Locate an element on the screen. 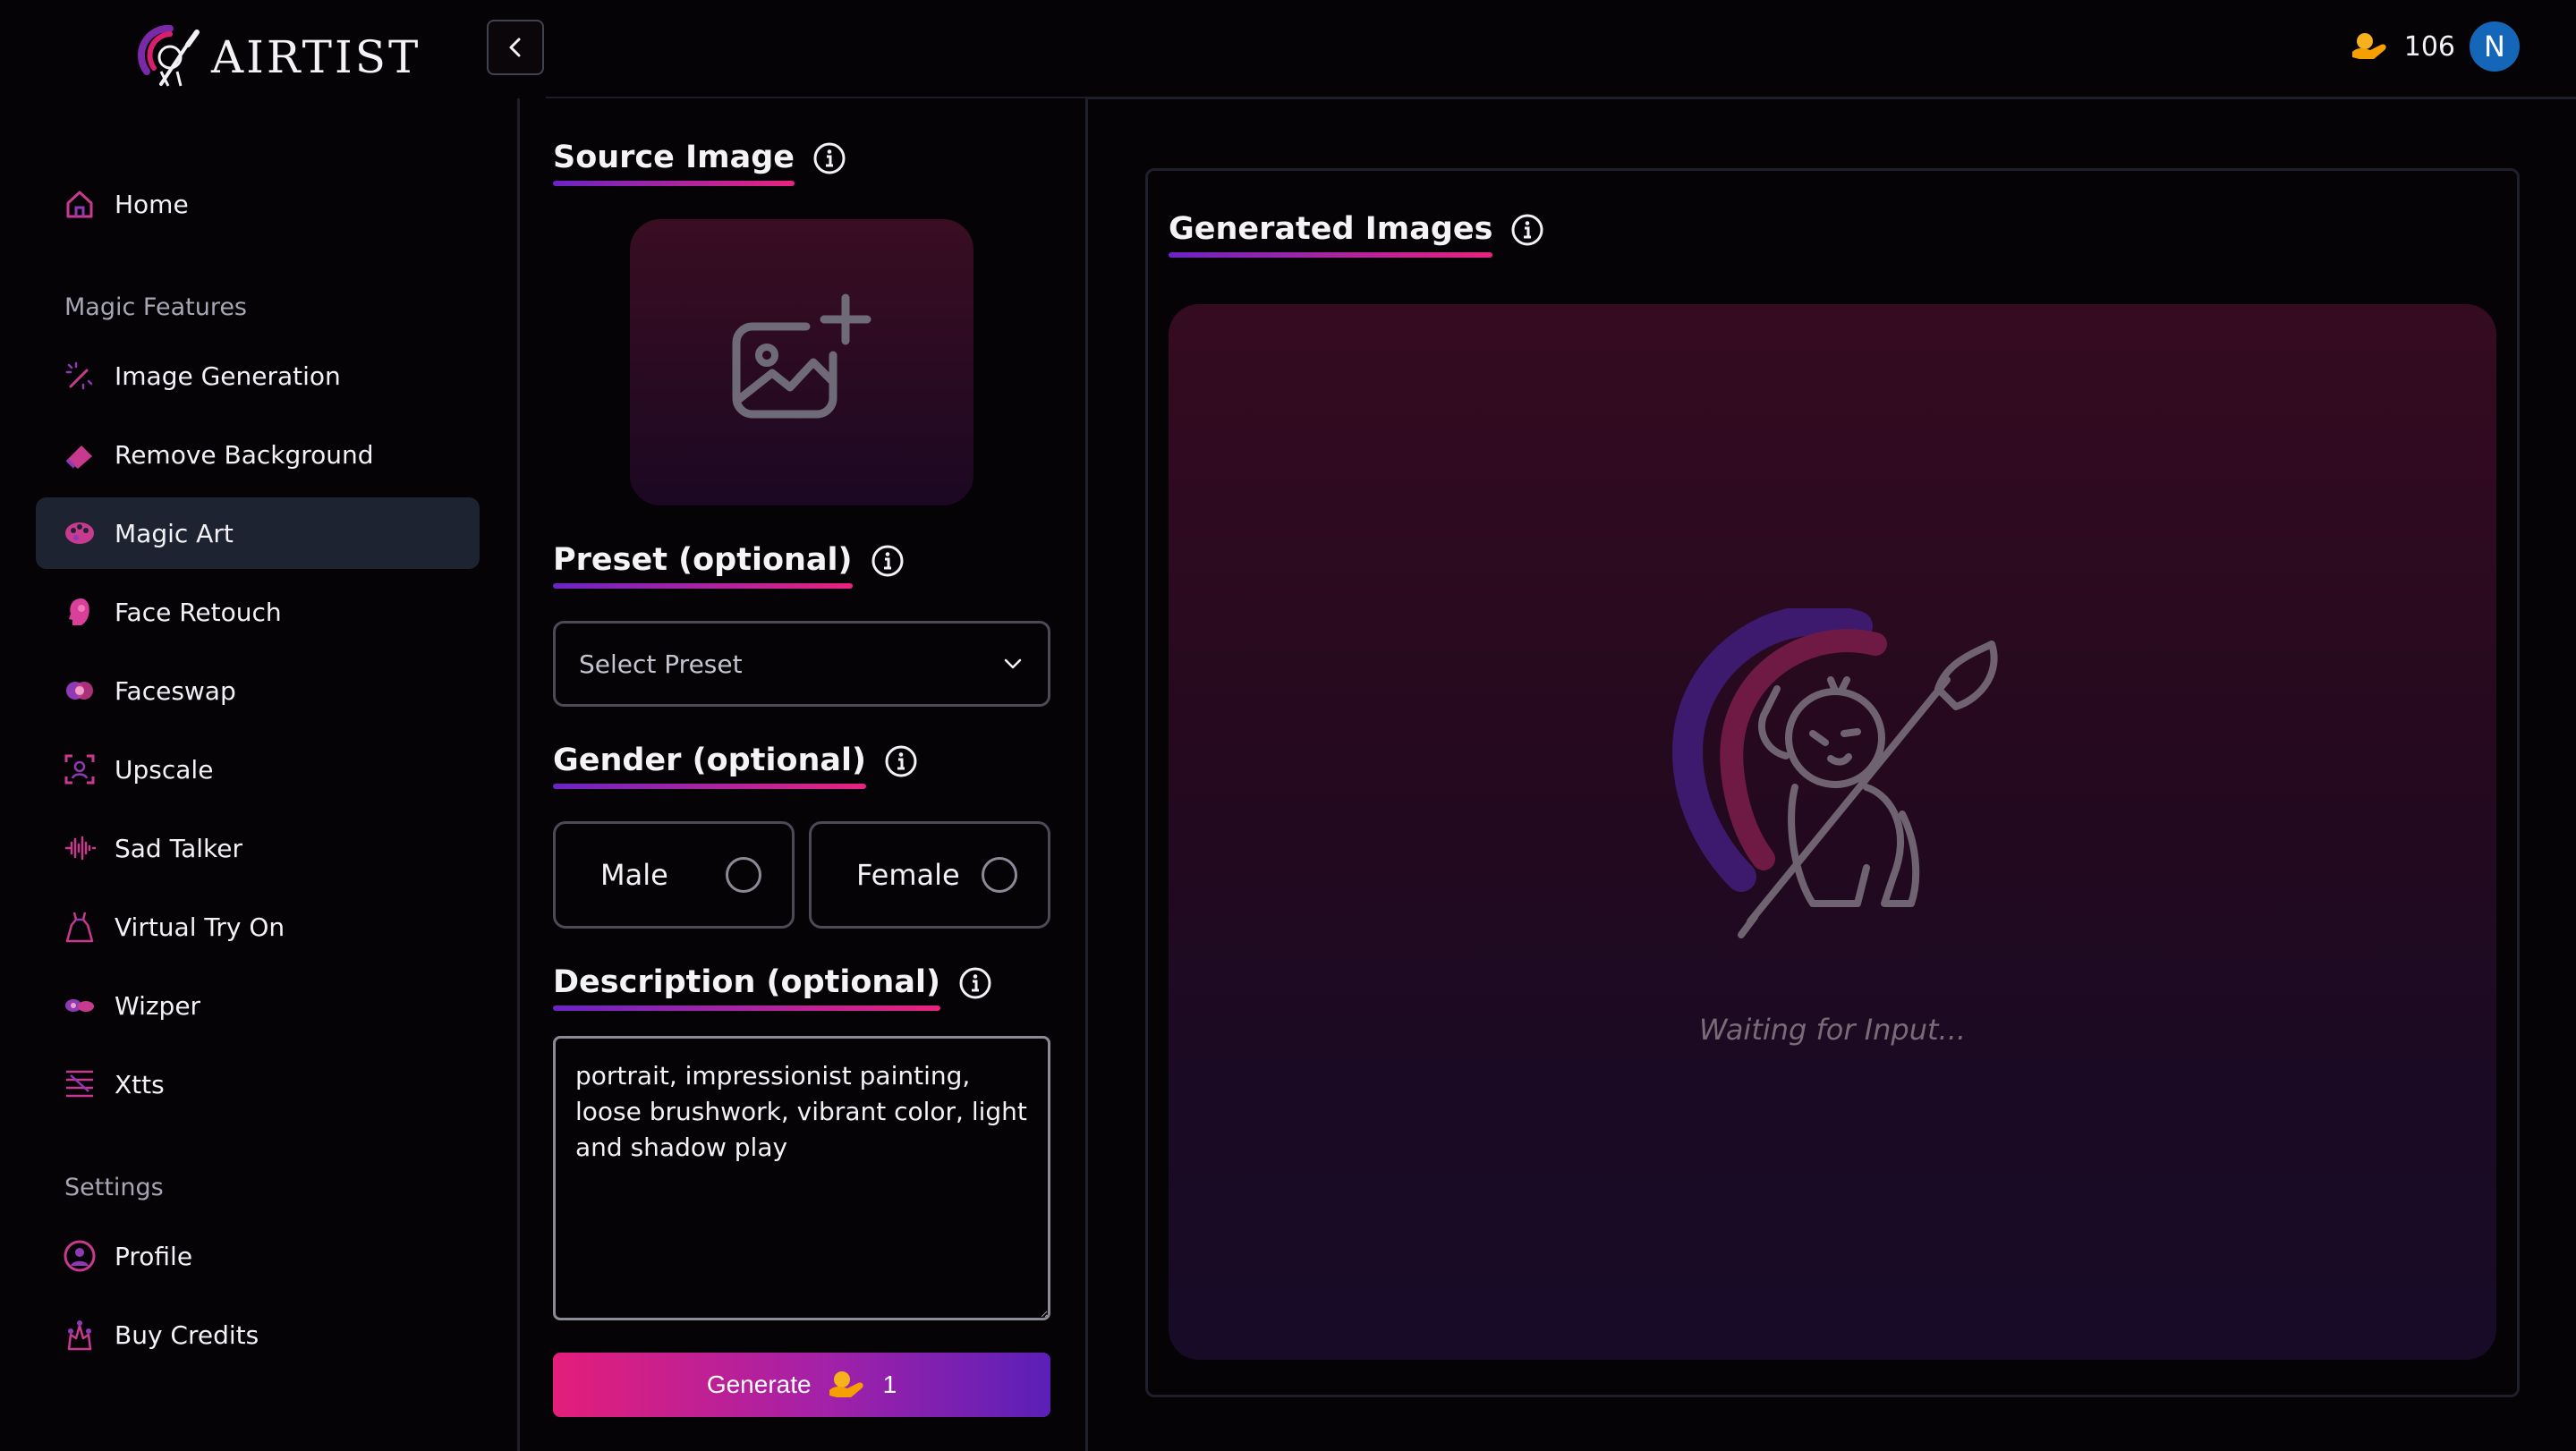  sidebar-item-label: Remove Background is located at coordinates (244, 454).